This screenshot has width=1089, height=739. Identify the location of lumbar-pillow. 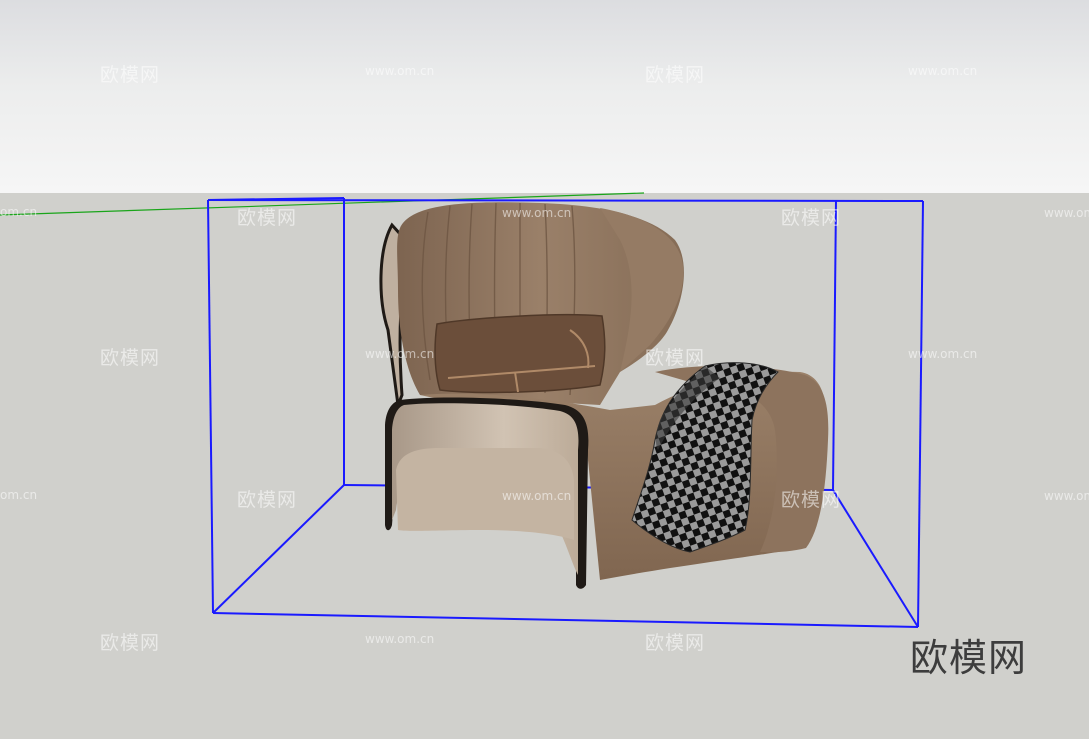
(520, 353).